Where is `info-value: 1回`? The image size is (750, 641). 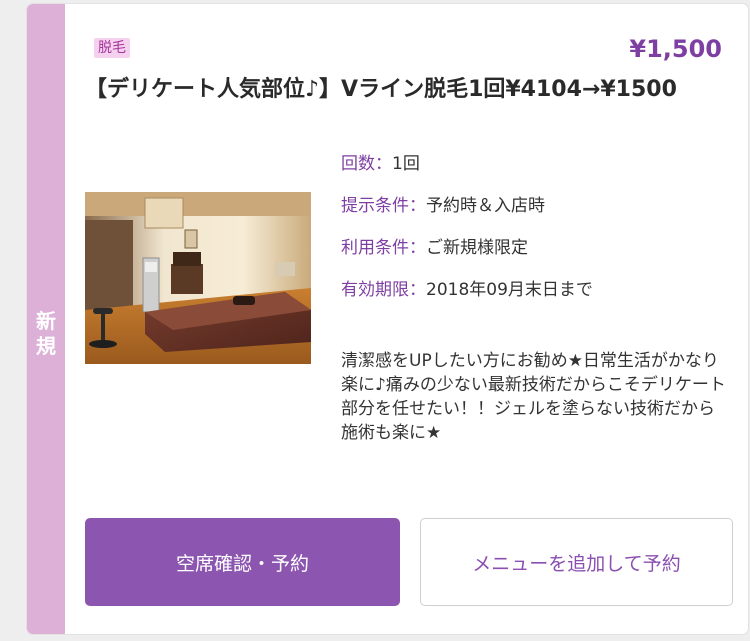 info-value: 1回 is located at coordinates (406, 164).